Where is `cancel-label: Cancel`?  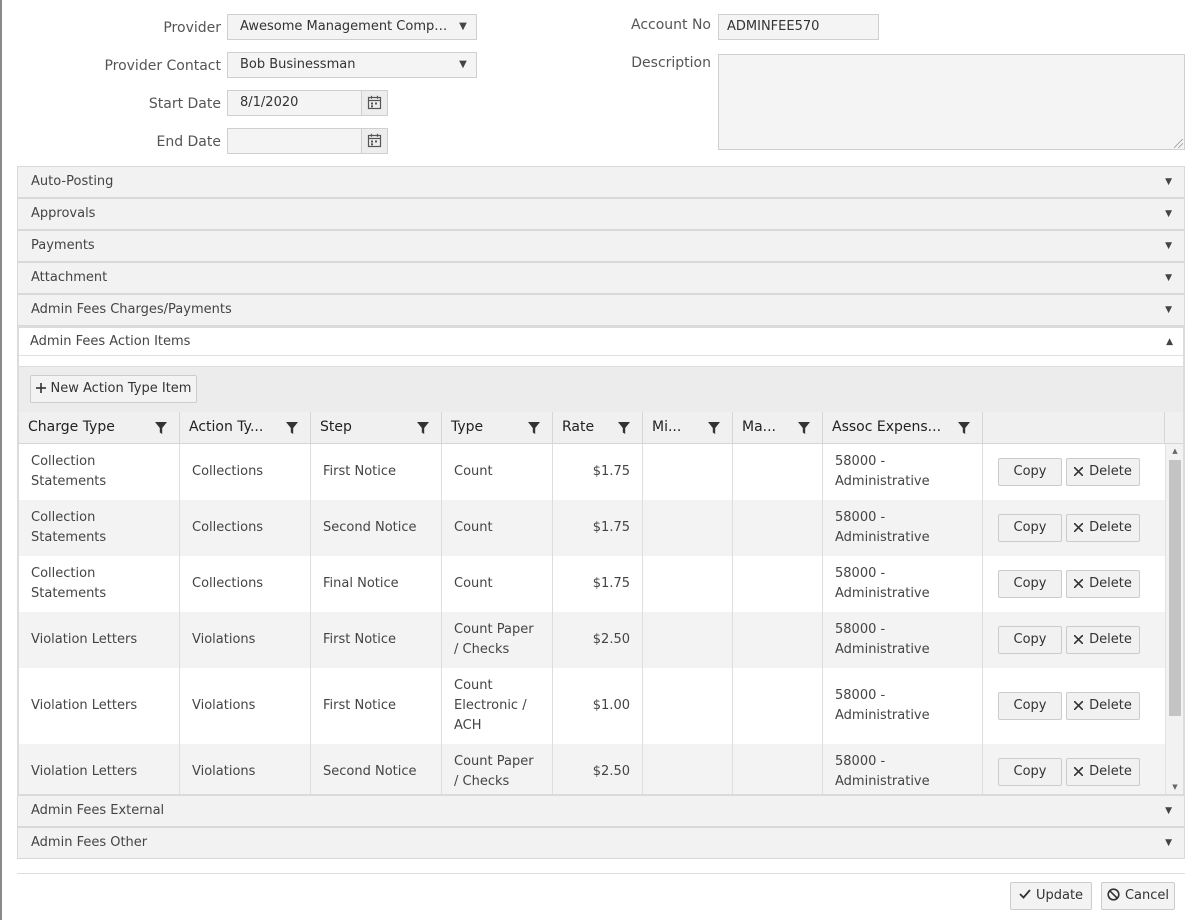 cancel-label: Cancel is located at coordinates (1147, 895).